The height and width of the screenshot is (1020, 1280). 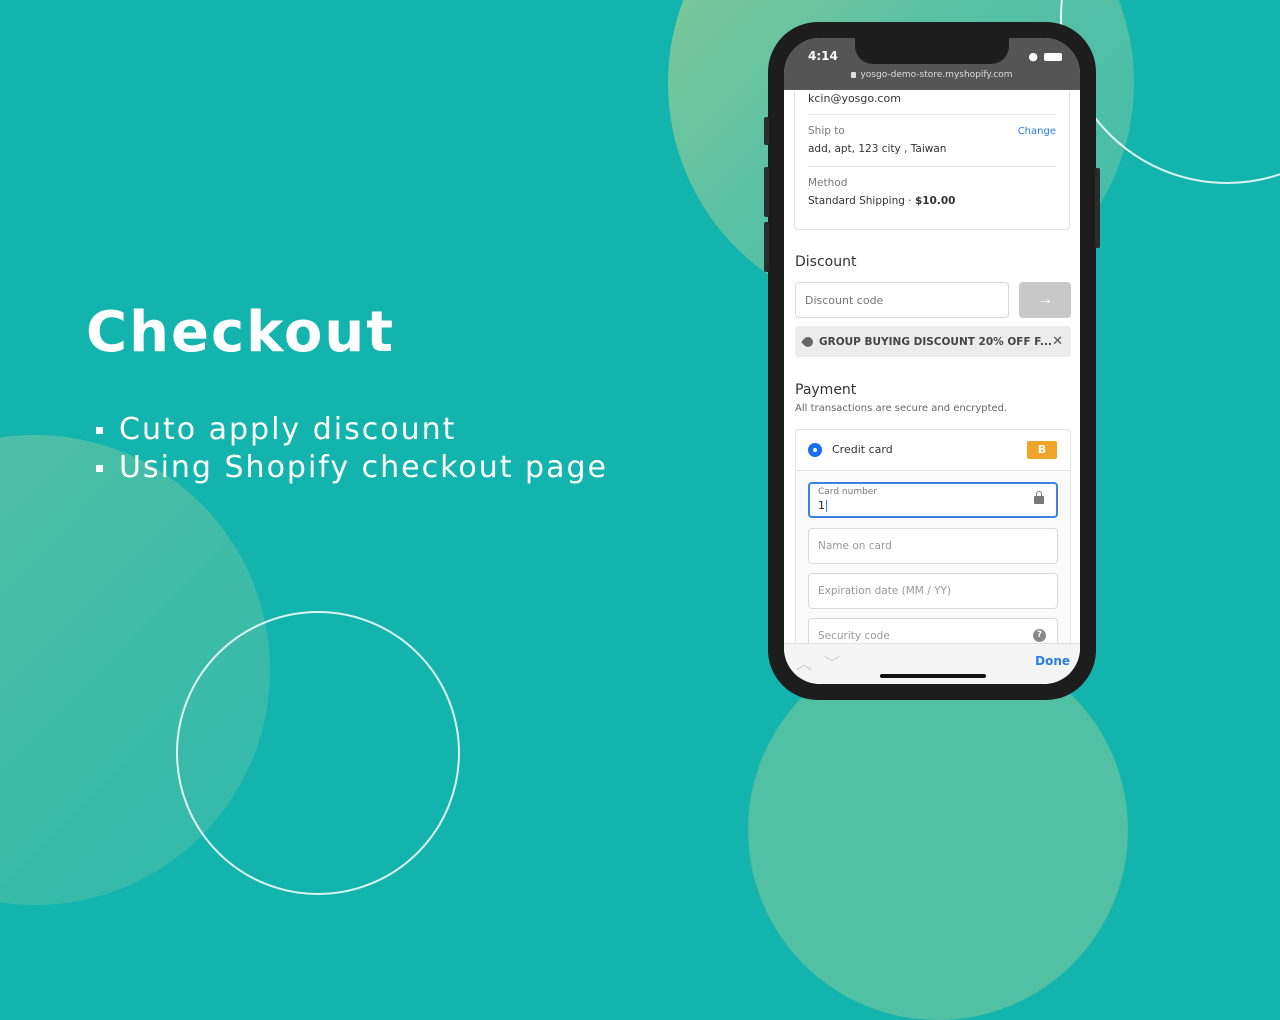 I want to click on discount-title: Discount, so click(x=826, y=262).